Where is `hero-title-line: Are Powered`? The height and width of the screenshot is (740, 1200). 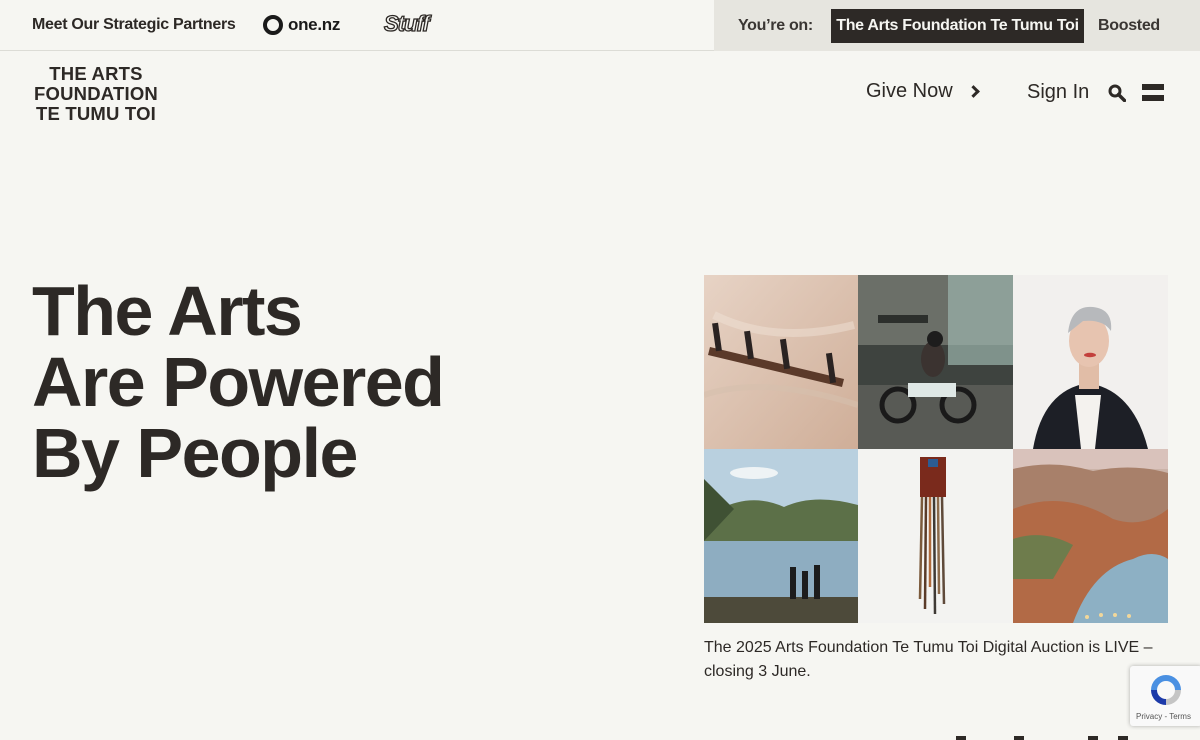 hero-title-line: Are Powered is located at coordinates (238, 382).